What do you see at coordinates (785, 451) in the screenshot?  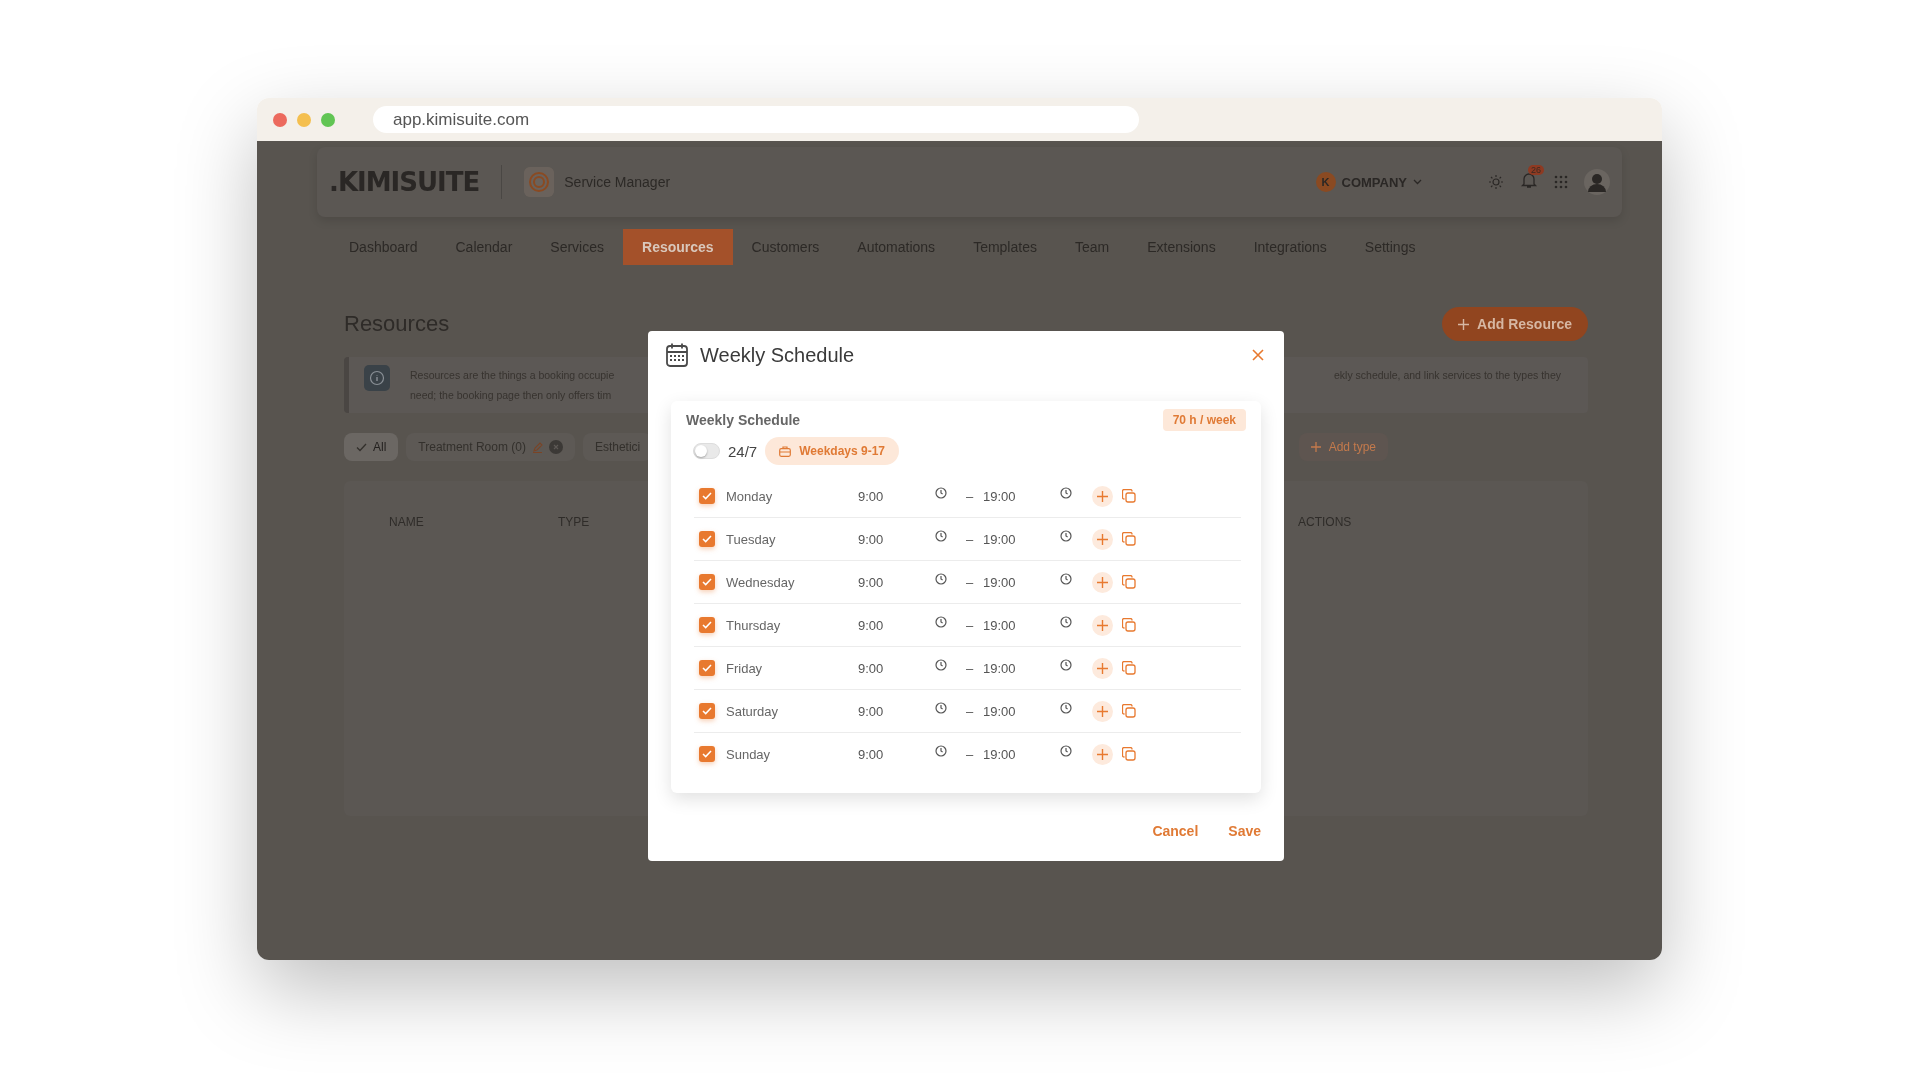 I see `briefcase-icon` at bounding box center [785, 451].